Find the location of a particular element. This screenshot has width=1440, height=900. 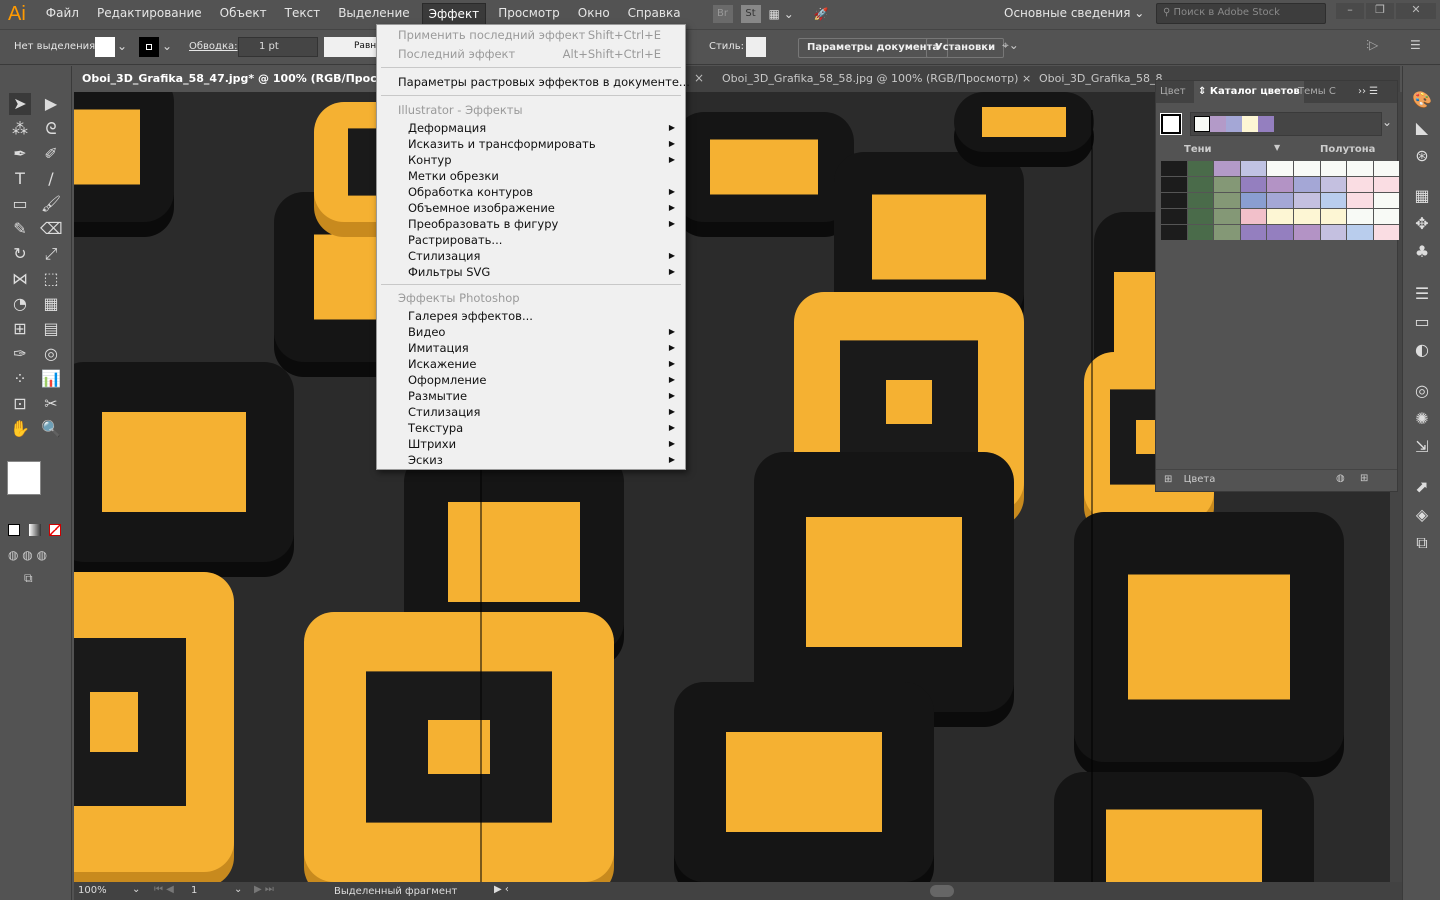

gpu-performance-icon: 🚀 is located at coordinates (821, 14).